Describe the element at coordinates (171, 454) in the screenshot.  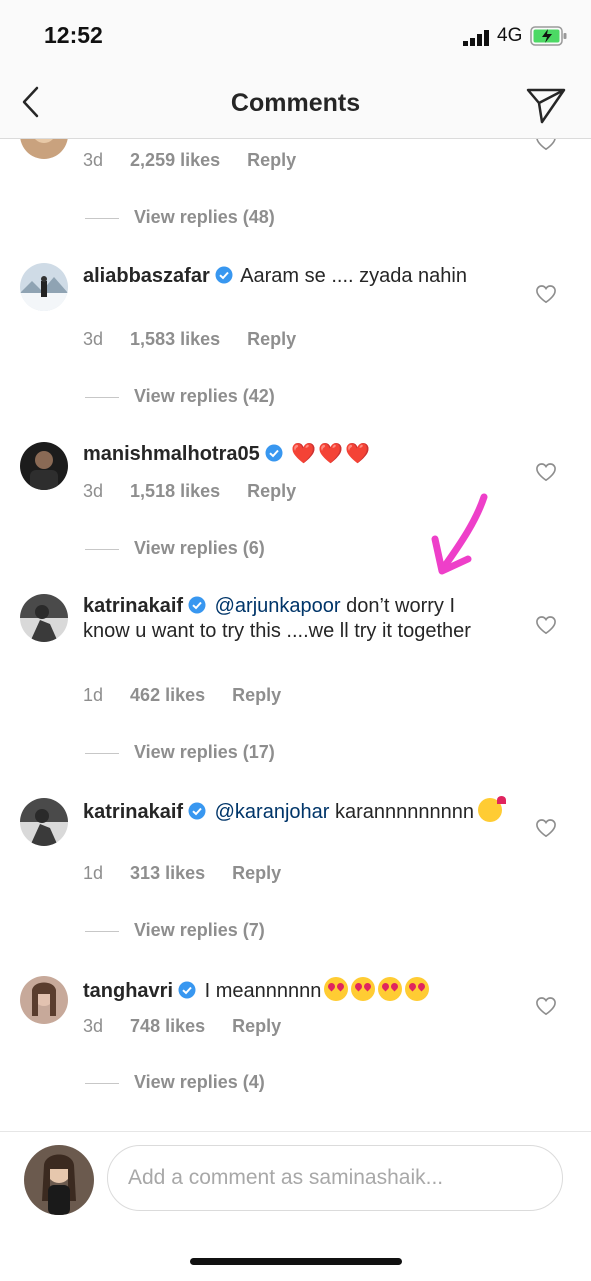
I see `comment-username: manishmalhotra05` at that location.